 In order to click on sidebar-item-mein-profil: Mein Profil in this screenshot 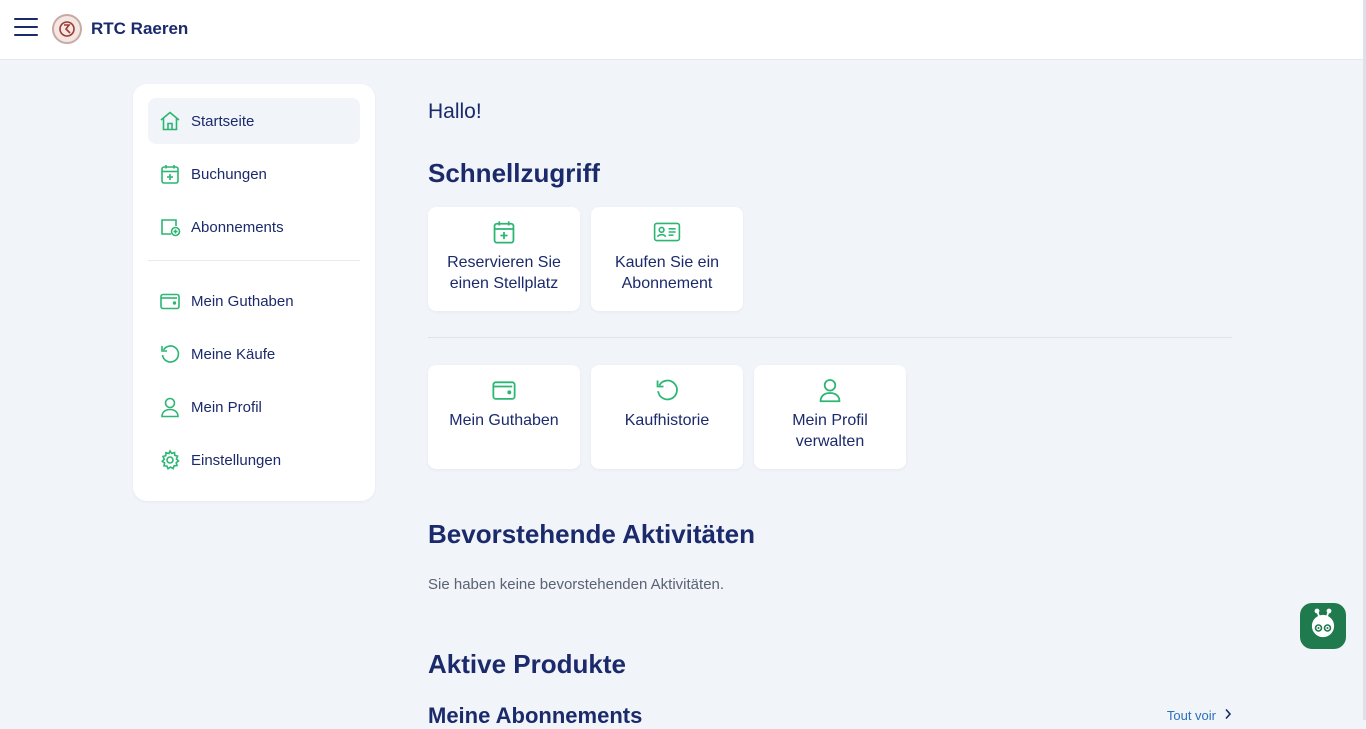, I will do `click(254, 407)`.